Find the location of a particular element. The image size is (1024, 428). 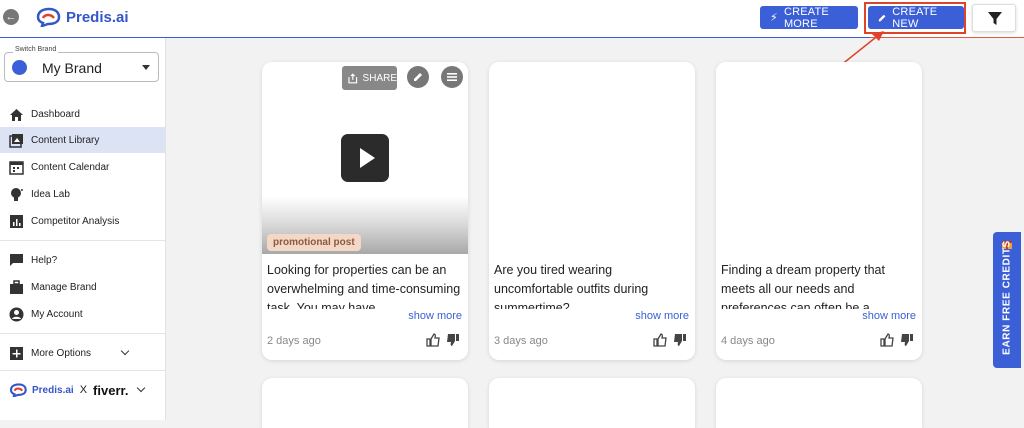

sidebar-item-content-library: Content Library is located at coordinates (82, 140).